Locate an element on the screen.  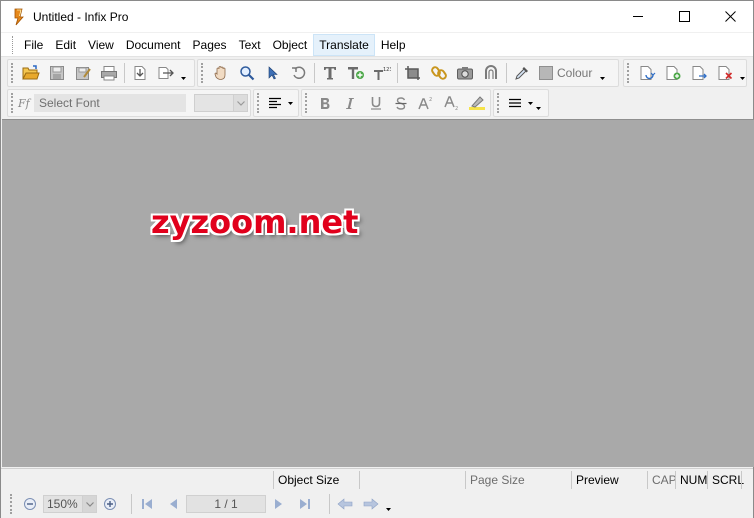
import-button is located at coordinates (140, 73).